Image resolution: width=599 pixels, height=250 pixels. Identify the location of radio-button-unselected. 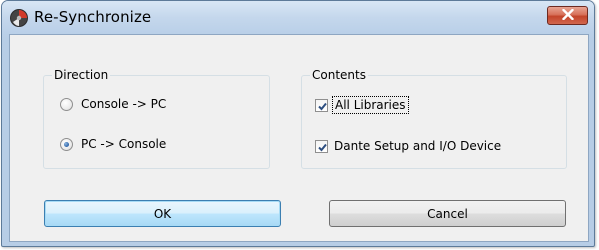
(66, 104).